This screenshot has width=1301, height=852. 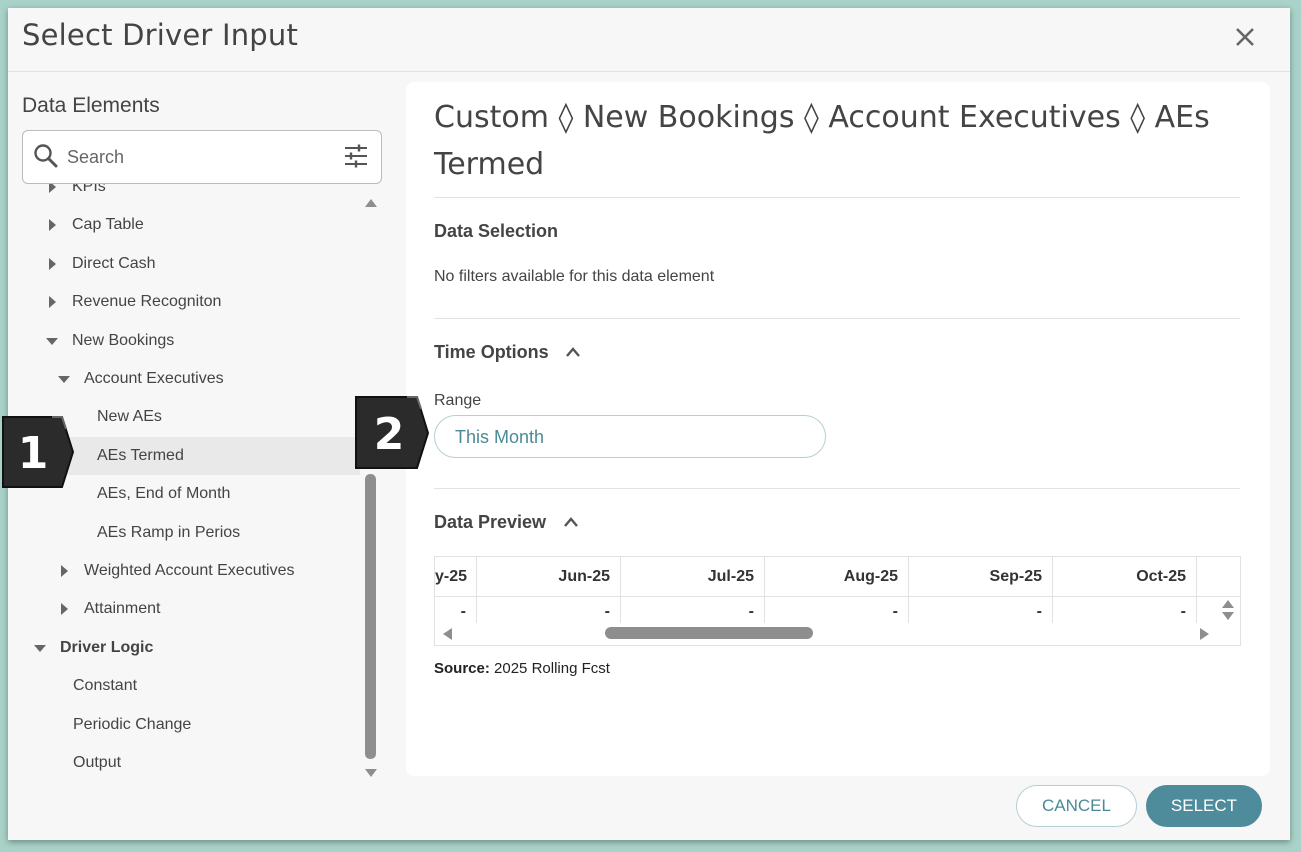 What do you see at coordinates (184, 225) in the screenshot?
I see `tree-item: Cap Table` at bounding box center [184, 225].